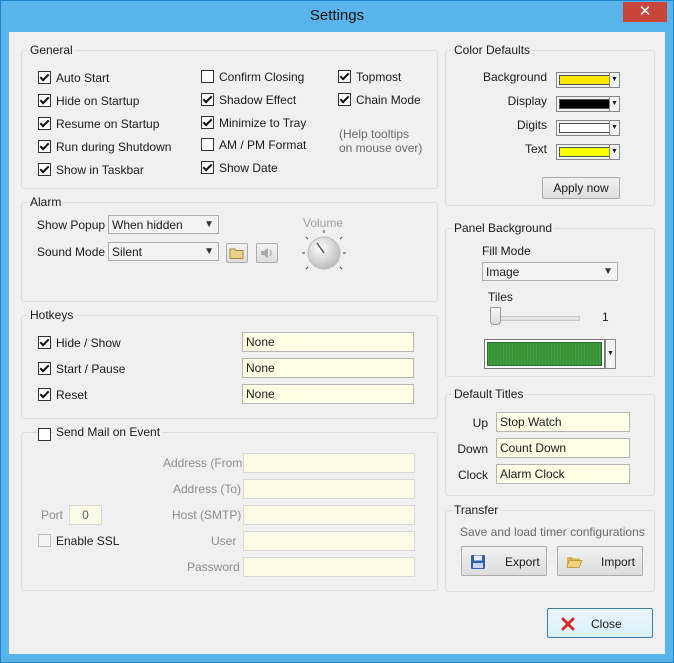 This screenshot has height=663, width=674. I want to click on host-smtp-label: Host (SMTP), so click(207, 515).